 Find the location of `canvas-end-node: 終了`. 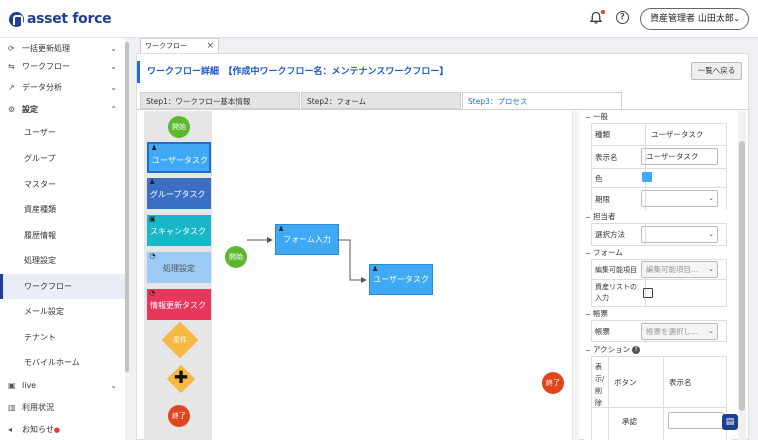

canvas-end-node: 終了 is located at coordinates (553, 383).